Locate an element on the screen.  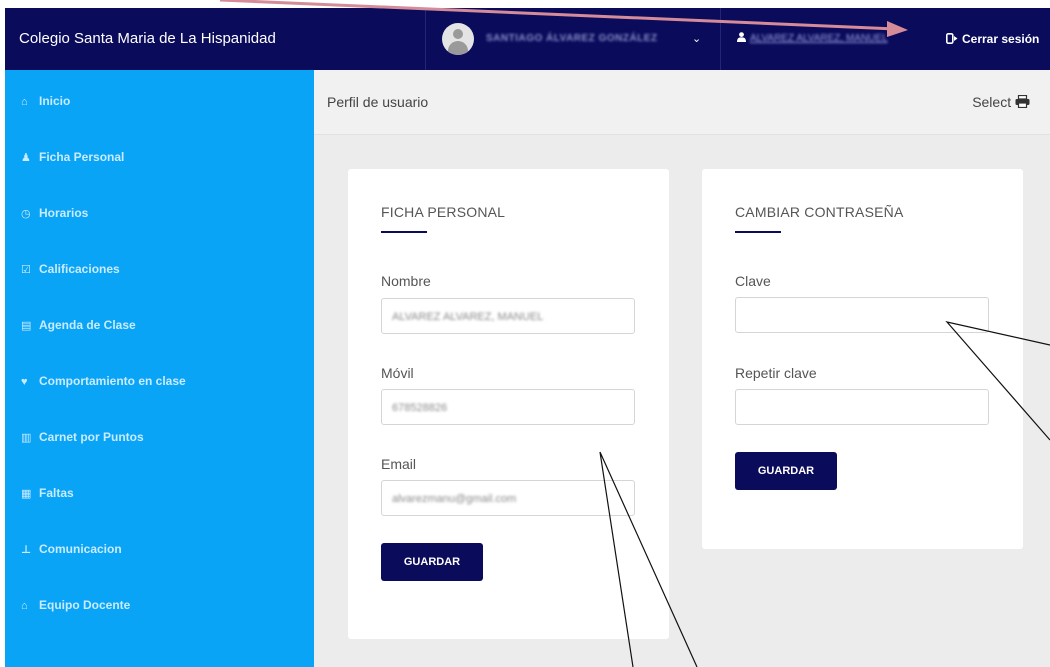
sidebar-item-inicio: ⌂ Inicio is located at coordinates (45, 101).